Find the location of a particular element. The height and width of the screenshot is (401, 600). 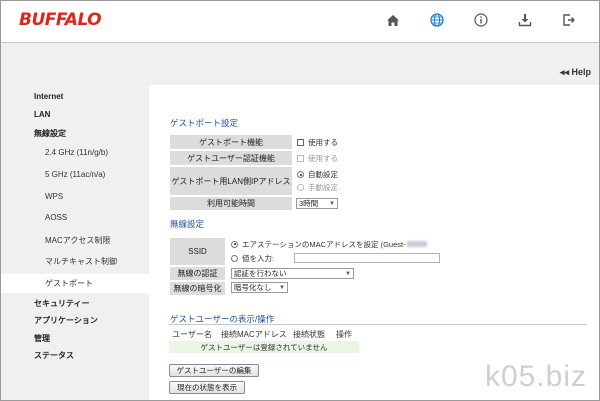

empty-list-row: ゲストユーザーは登録されていません is located at coordinates (264, 347).